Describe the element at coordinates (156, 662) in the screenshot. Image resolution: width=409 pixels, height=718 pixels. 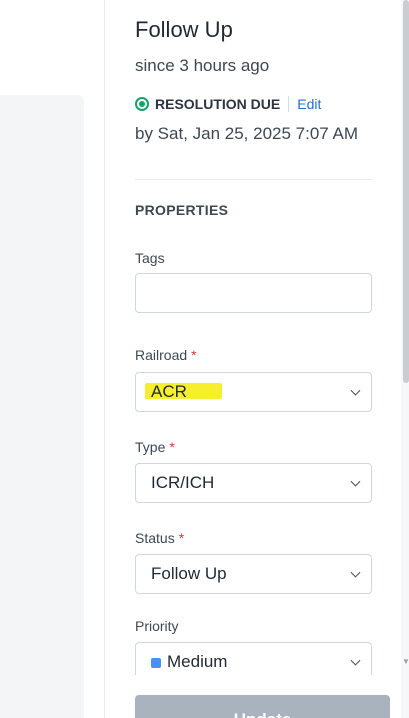
I see `priority-color-icon` at that location.